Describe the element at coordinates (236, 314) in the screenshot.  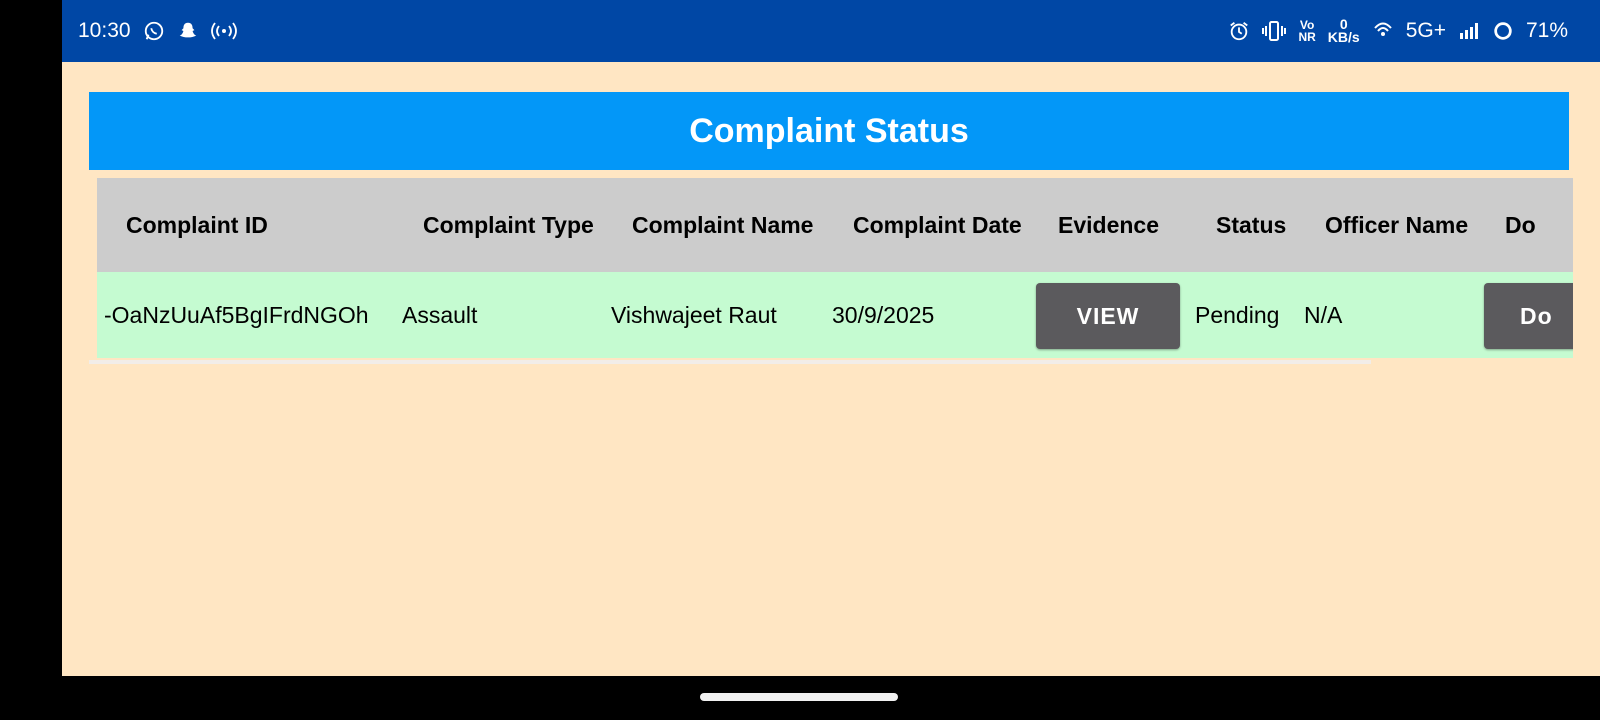
I see `cell-complaint-id: -OaNzUuAf5BgIFrdNGOh` at that location.